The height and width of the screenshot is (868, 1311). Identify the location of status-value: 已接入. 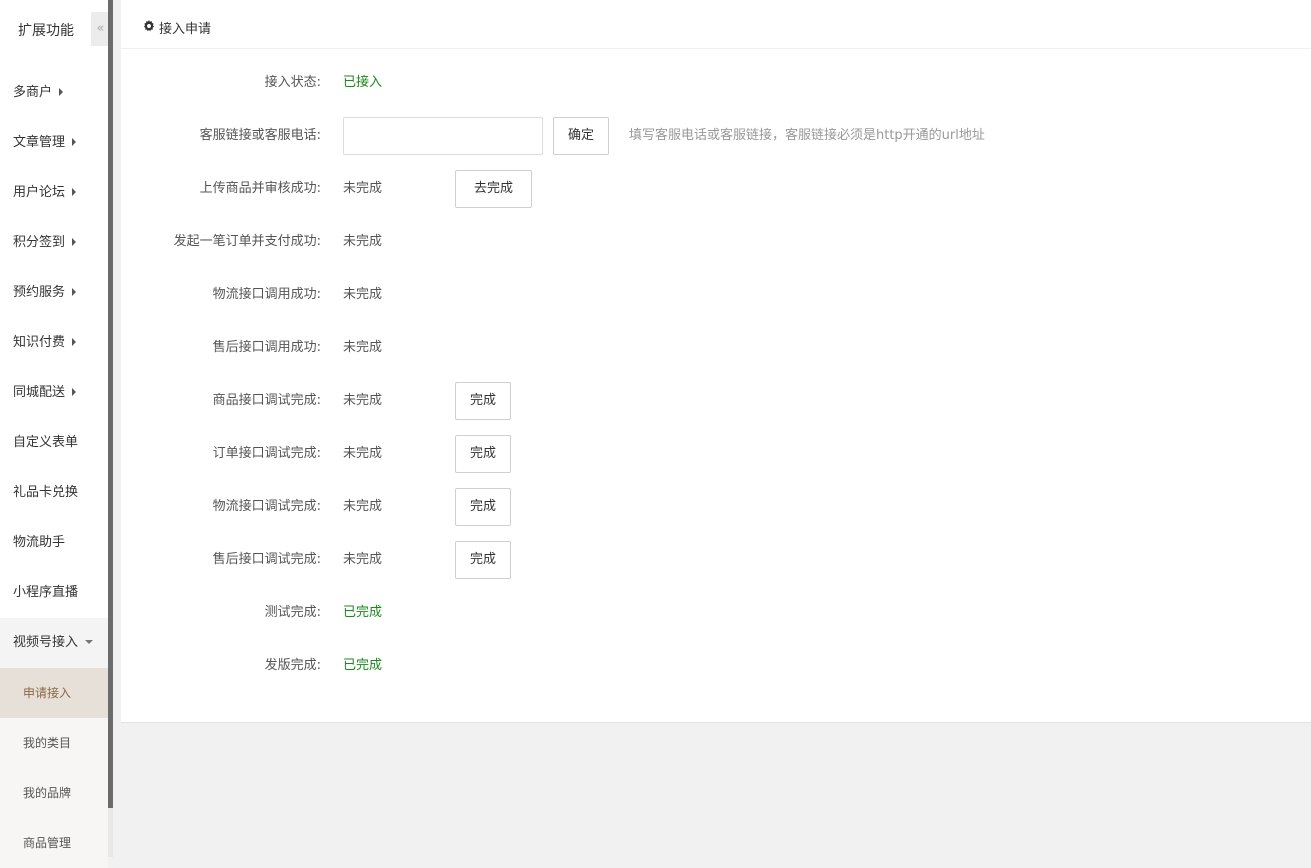
(363, 82).